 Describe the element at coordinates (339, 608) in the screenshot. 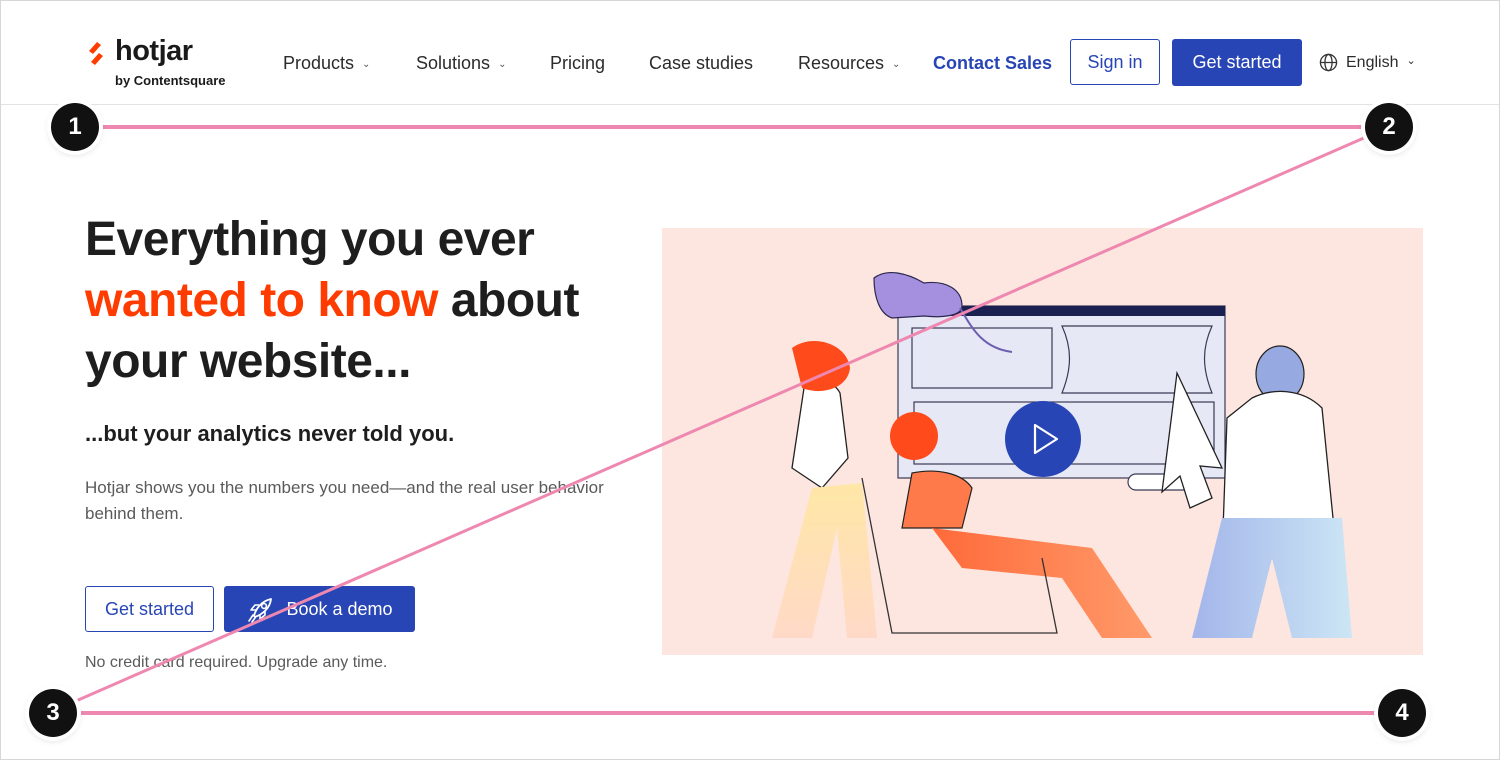

I see `book-demo-label: Book a demo` at that location.